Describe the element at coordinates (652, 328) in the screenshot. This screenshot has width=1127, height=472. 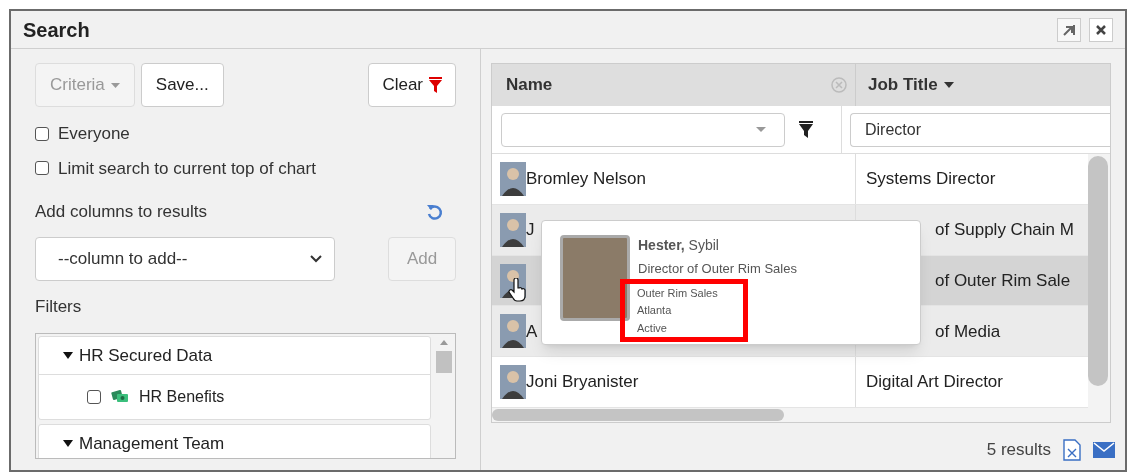
I see `person-detail: Active` at that location.